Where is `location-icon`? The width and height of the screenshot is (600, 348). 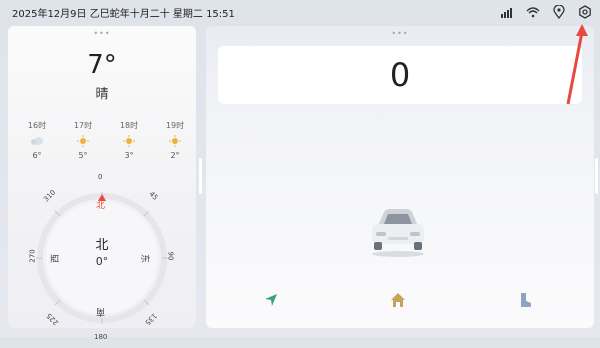
location-icon is located at coordinates (559, 12).